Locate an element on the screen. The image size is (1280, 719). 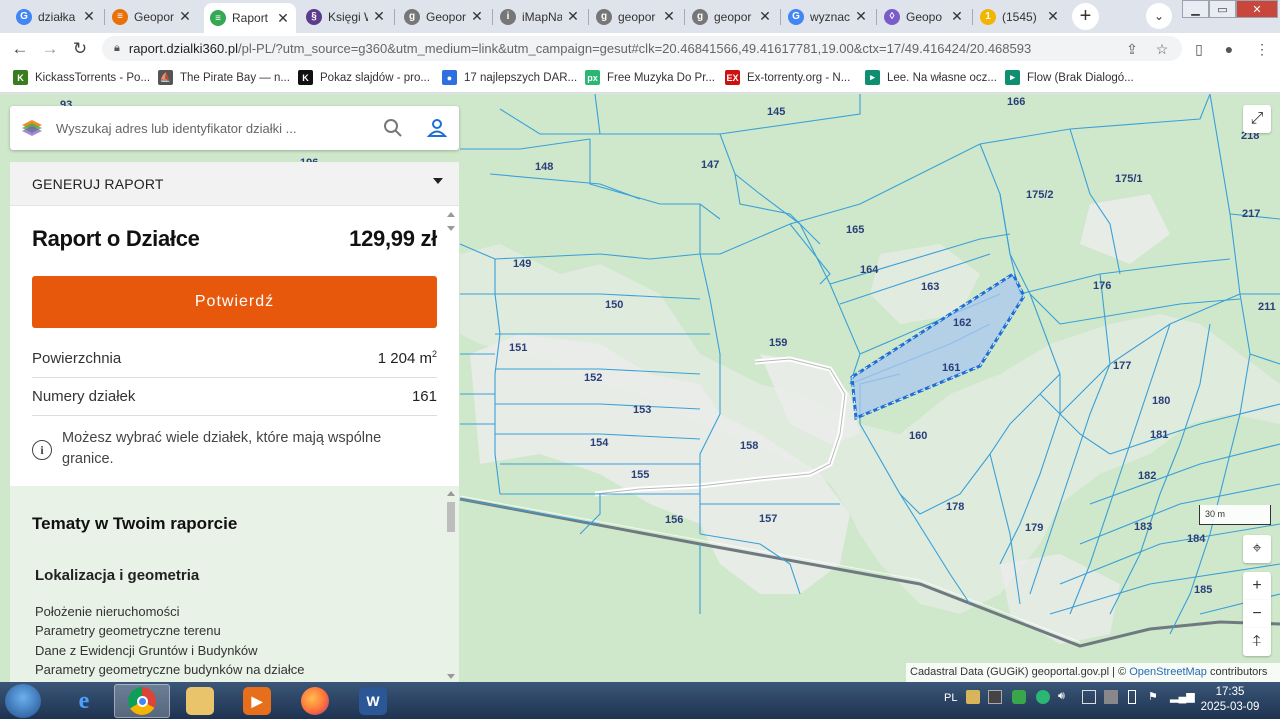
parcel-number-label: 155 is located at coordinates (640, 475).